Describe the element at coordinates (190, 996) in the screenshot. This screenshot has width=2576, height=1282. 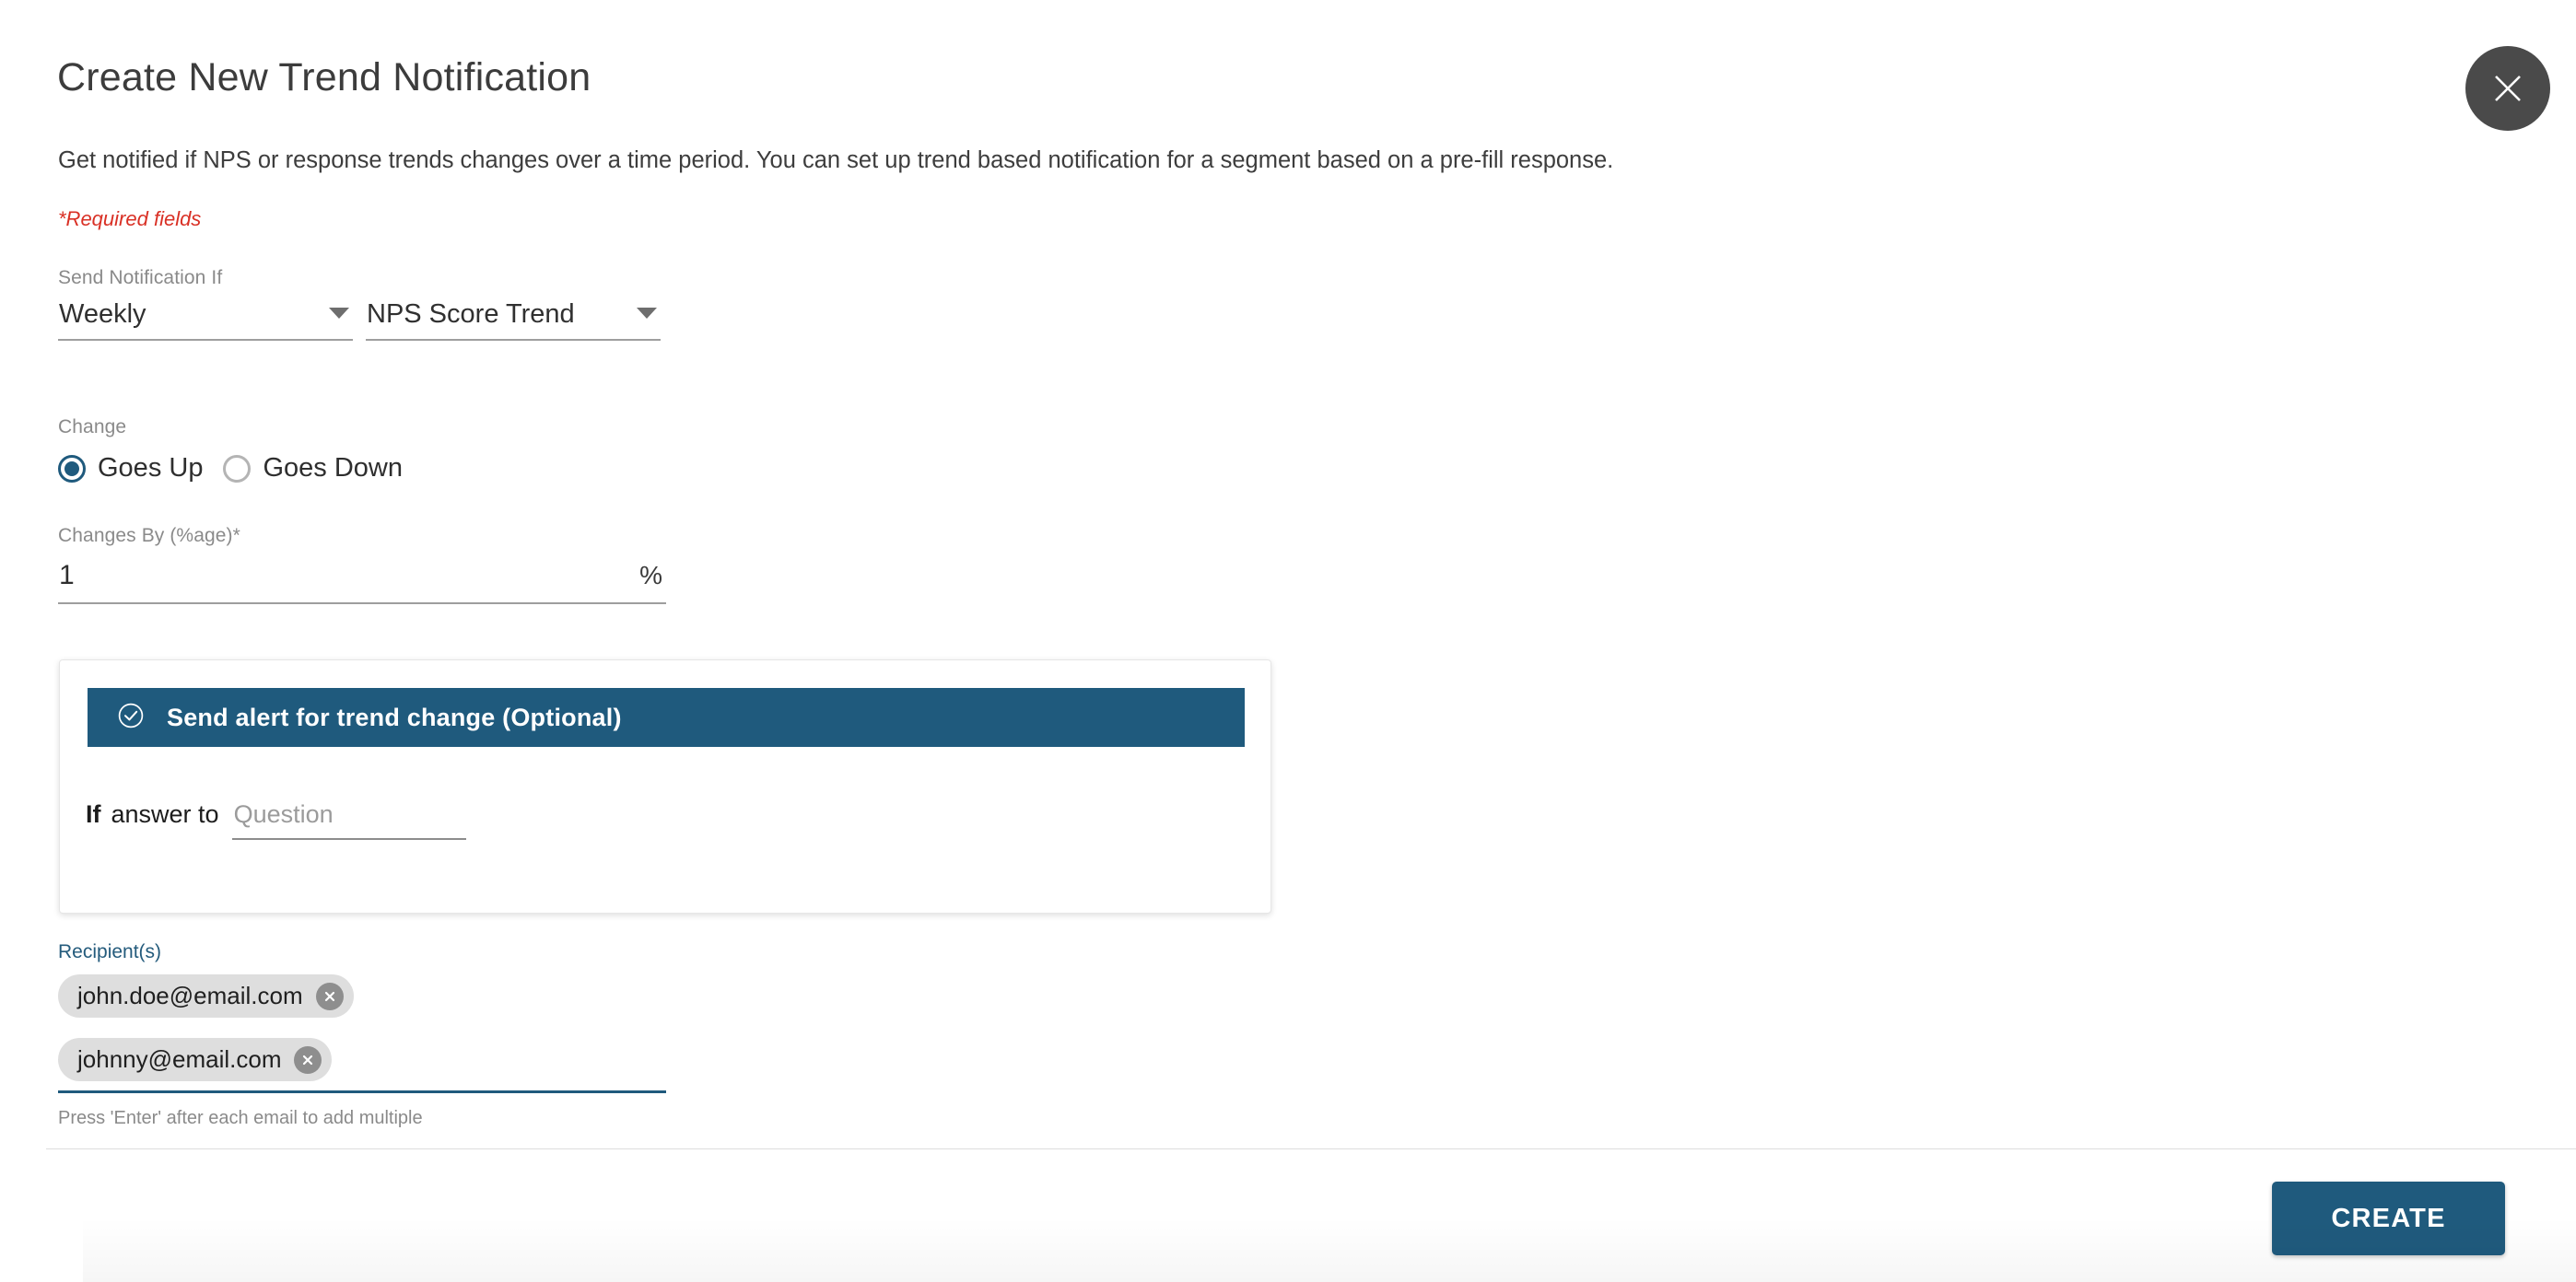
I see `recipient-chip-email: john.doe@email.com` at that location.